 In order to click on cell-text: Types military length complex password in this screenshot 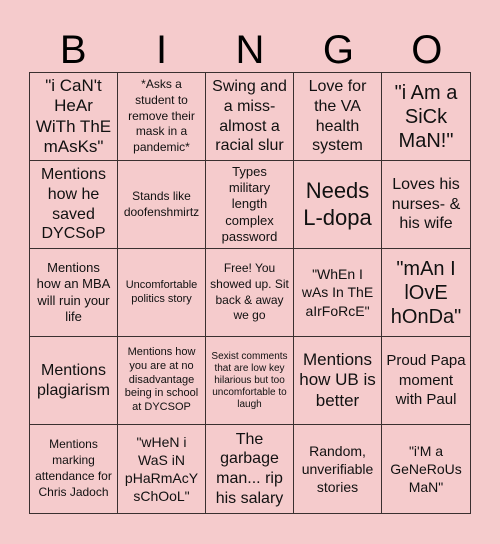, I will do `click(249, 203)`.